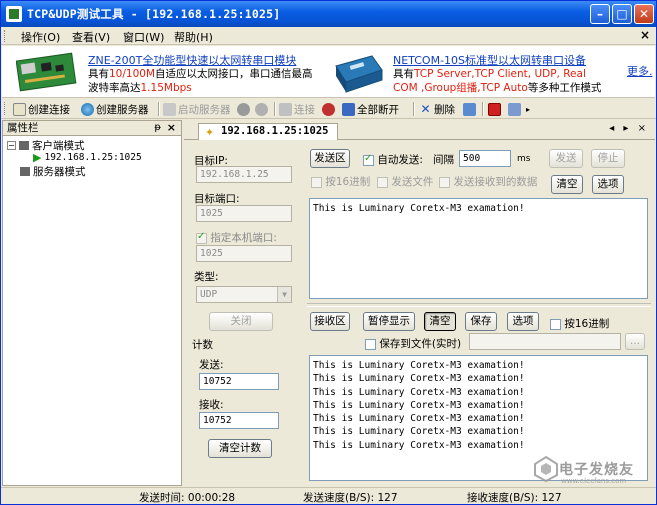 This screenshot has height=505, width=657. What do you see at coordinates (284, 294) in the screenshot?
I see `chevron-down-icon: ▼` at bounding box center [284, 294].